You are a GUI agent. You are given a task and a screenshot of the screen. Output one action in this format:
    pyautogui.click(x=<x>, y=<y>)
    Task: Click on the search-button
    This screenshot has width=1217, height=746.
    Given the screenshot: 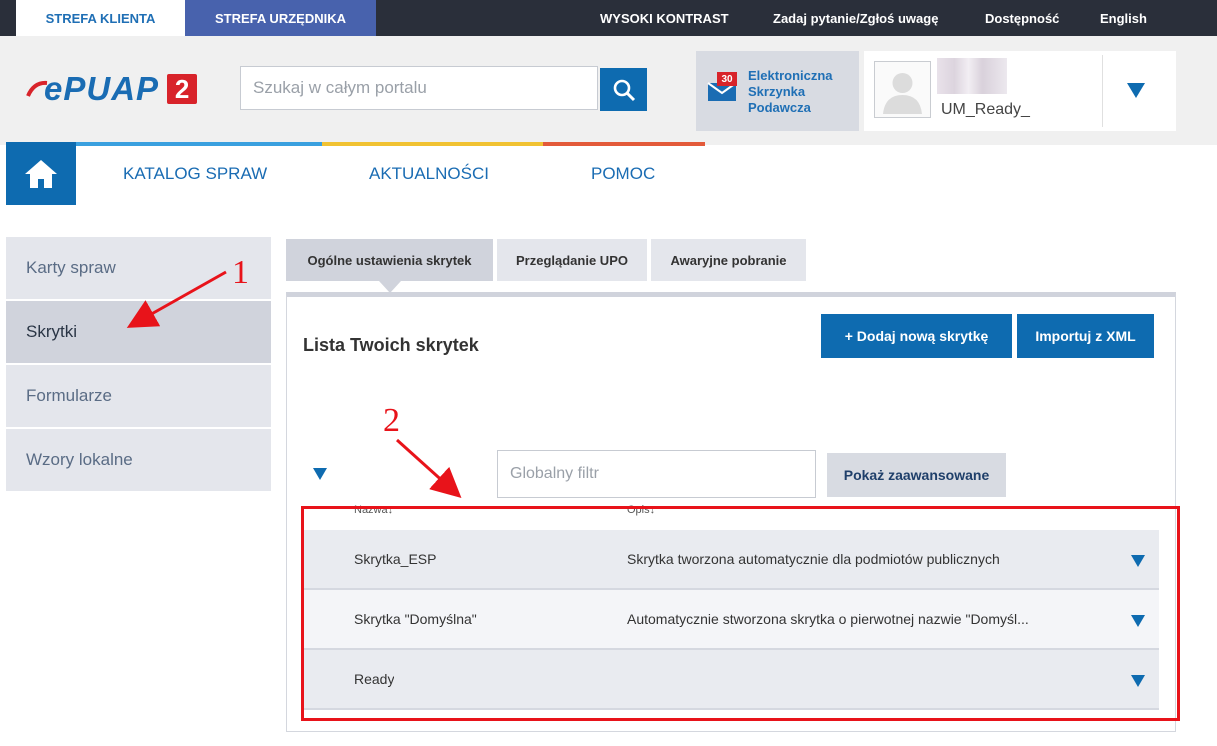 What is the action you would take?
    pyautogui.click(x=623, y=89)
    